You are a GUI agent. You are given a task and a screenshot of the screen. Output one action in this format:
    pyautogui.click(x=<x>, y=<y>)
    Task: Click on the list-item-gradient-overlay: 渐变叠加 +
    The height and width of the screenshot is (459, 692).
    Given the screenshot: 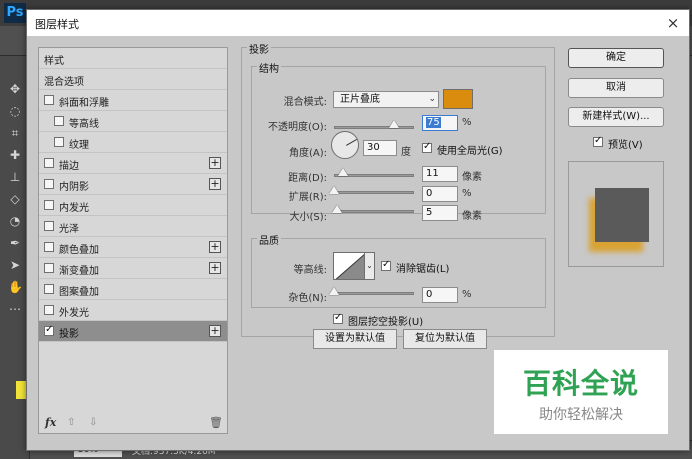 What is the action you would take?
    pyautogui.click(x=133, y=268)
    